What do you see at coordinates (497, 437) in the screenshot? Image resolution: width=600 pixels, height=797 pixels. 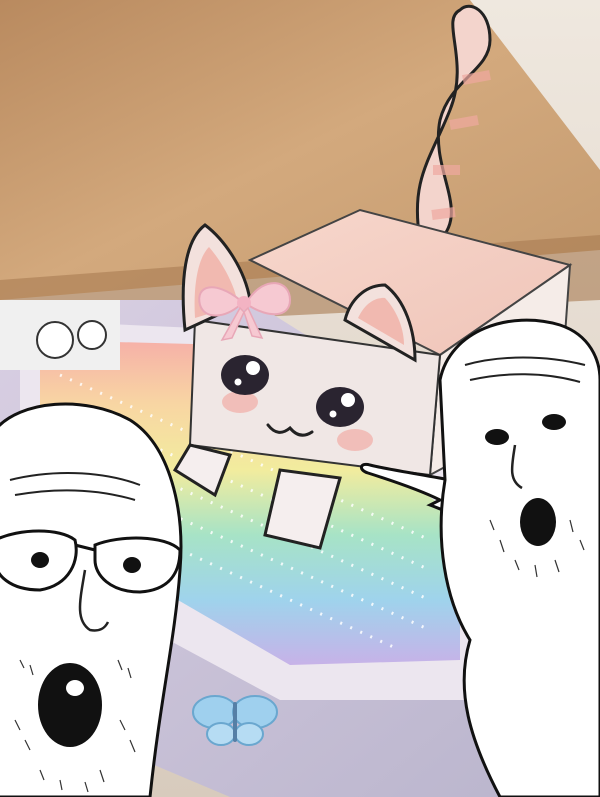 I see `right-wojak-left-eye` at bounding box center [497, 437].